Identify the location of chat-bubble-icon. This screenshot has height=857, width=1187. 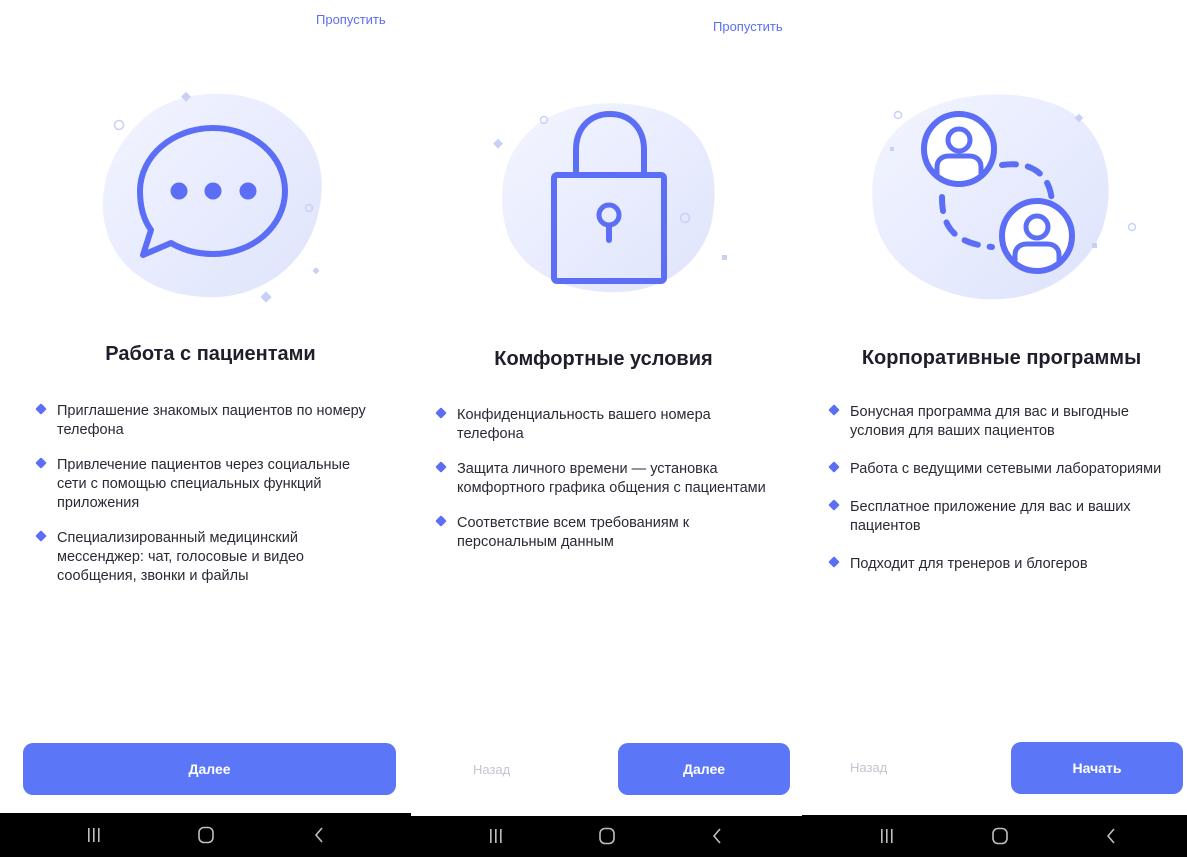
(212, 197).